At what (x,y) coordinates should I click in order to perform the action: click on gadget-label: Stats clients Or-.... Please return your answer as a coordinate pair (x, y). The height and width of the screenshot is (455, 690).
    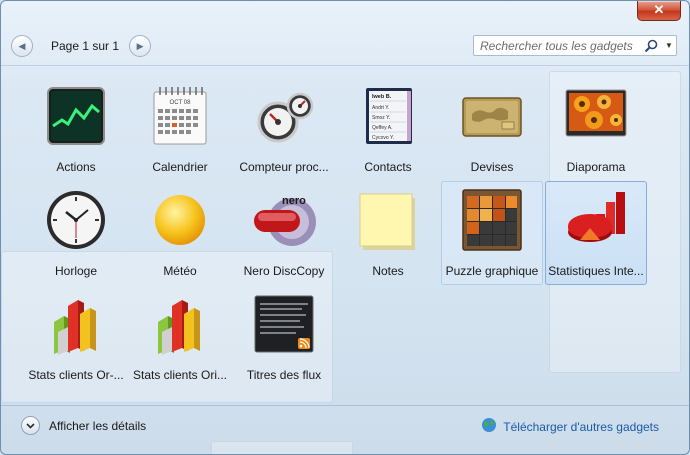
    Looking at the image, I should click on (76, 375).